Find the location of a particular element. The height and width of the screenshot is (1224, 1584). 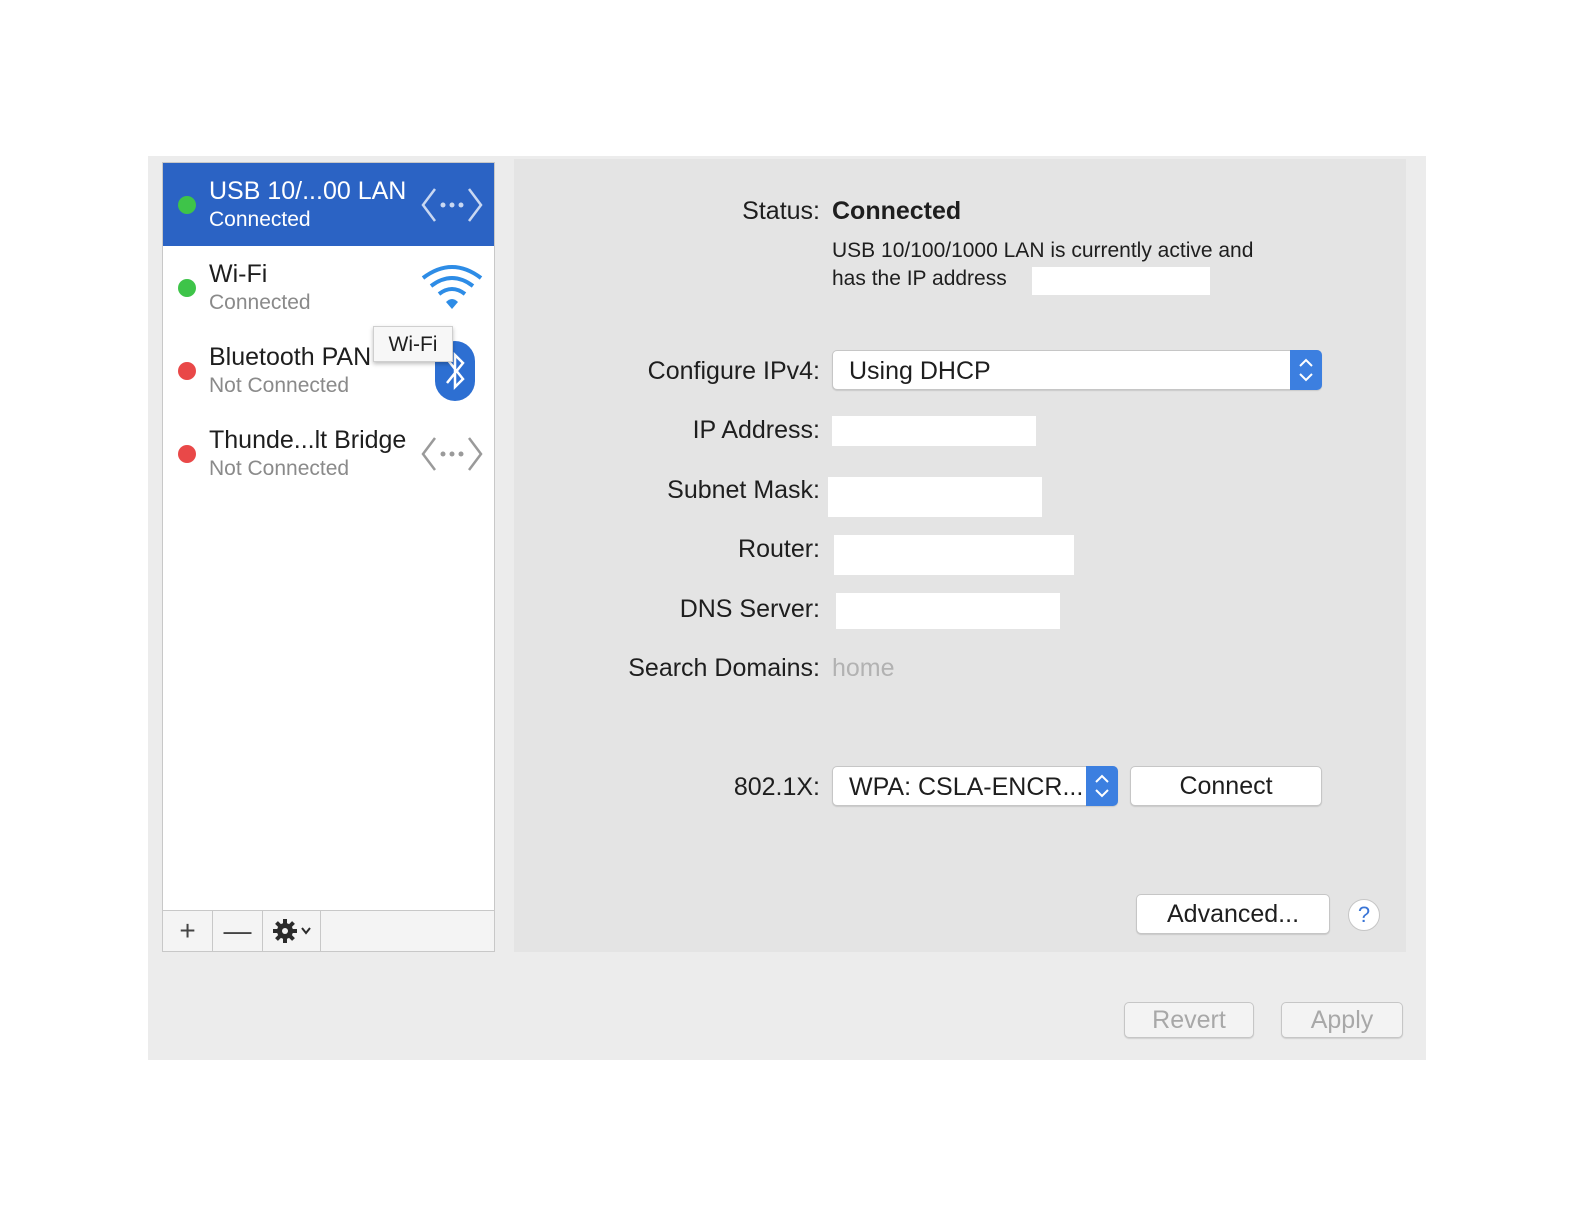

configure-ipv4-popup: Using DHCP is located at coordinates (1077, 370).